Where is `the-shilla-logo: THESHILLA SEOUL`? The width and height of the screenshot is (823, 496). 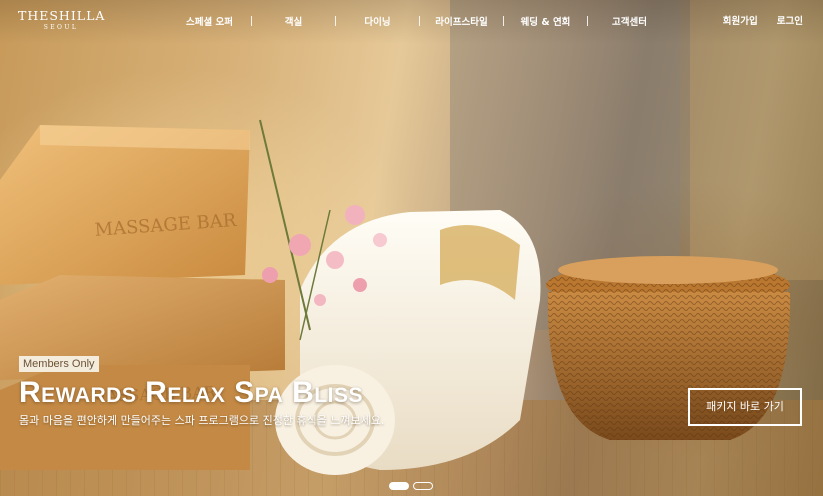
the-shilla-logo: THESHILLA SEOUL is located at coordinates (61, 20).